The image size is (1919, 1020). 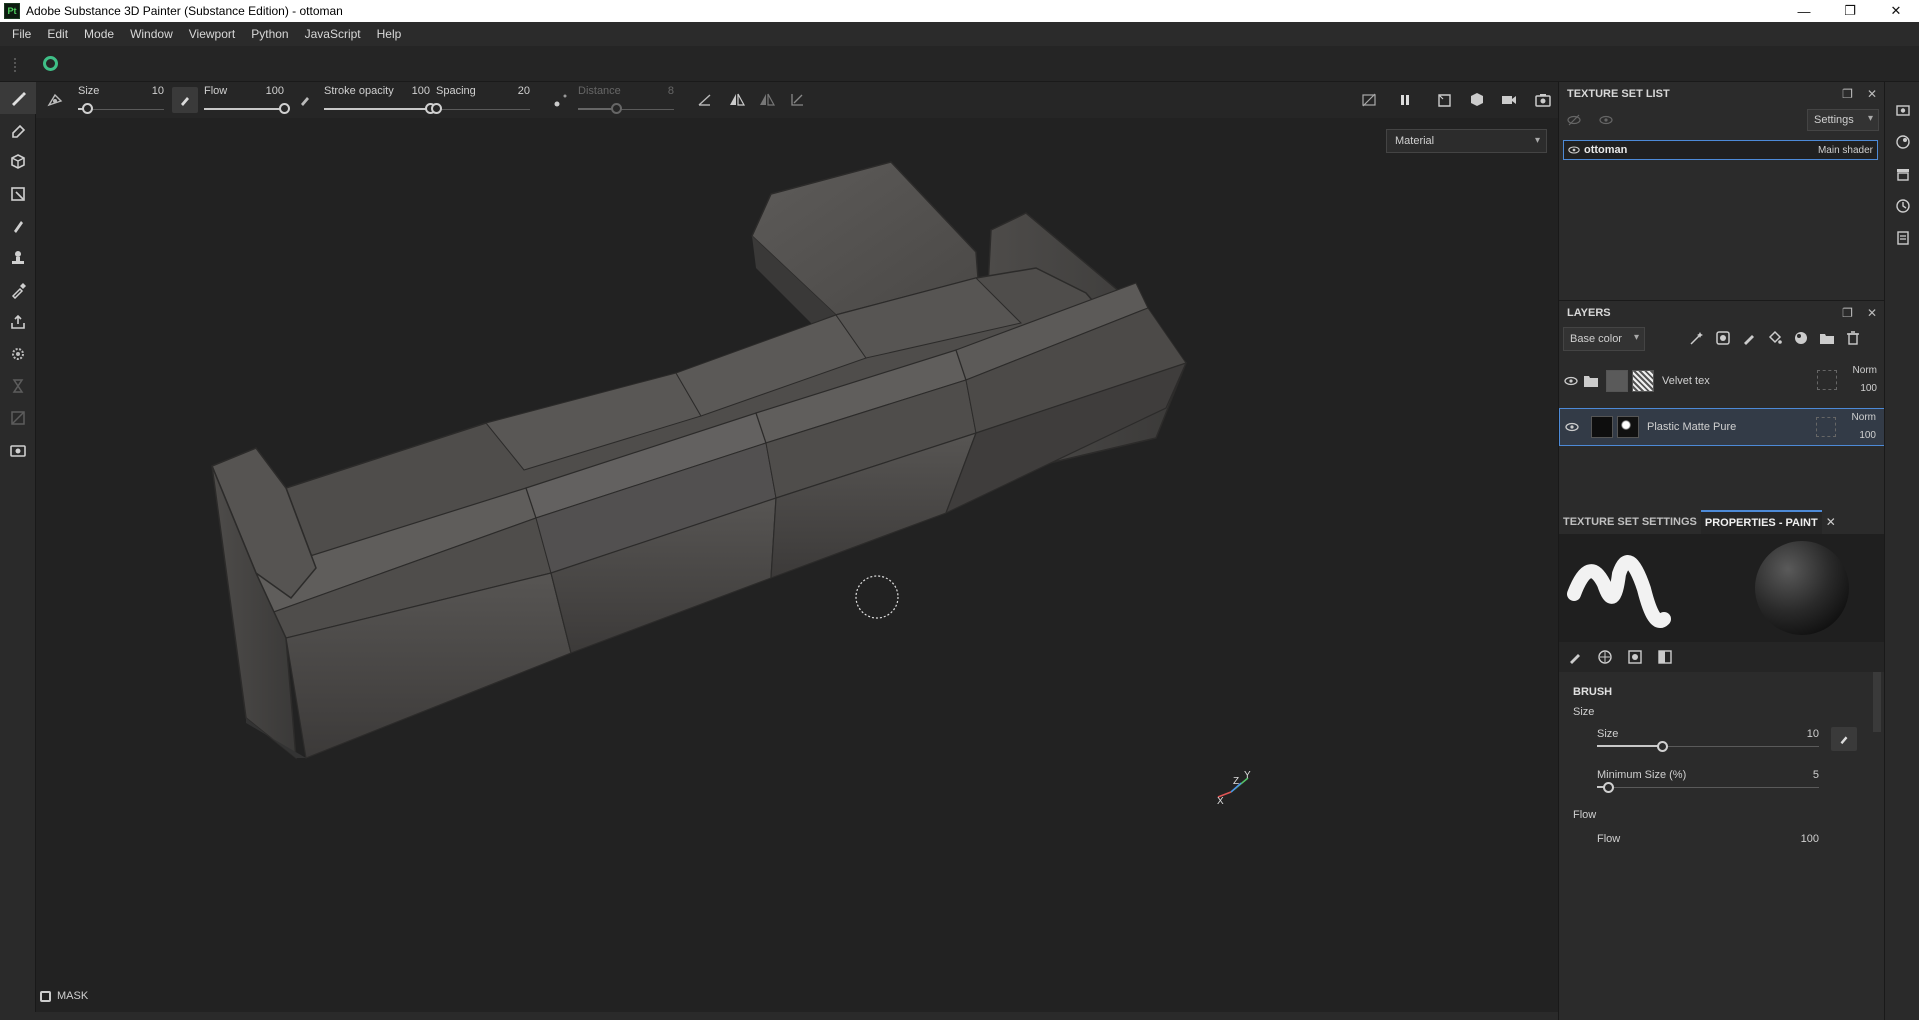 I want to click on brush-size-value: 10, so click(x=1813, y=734).